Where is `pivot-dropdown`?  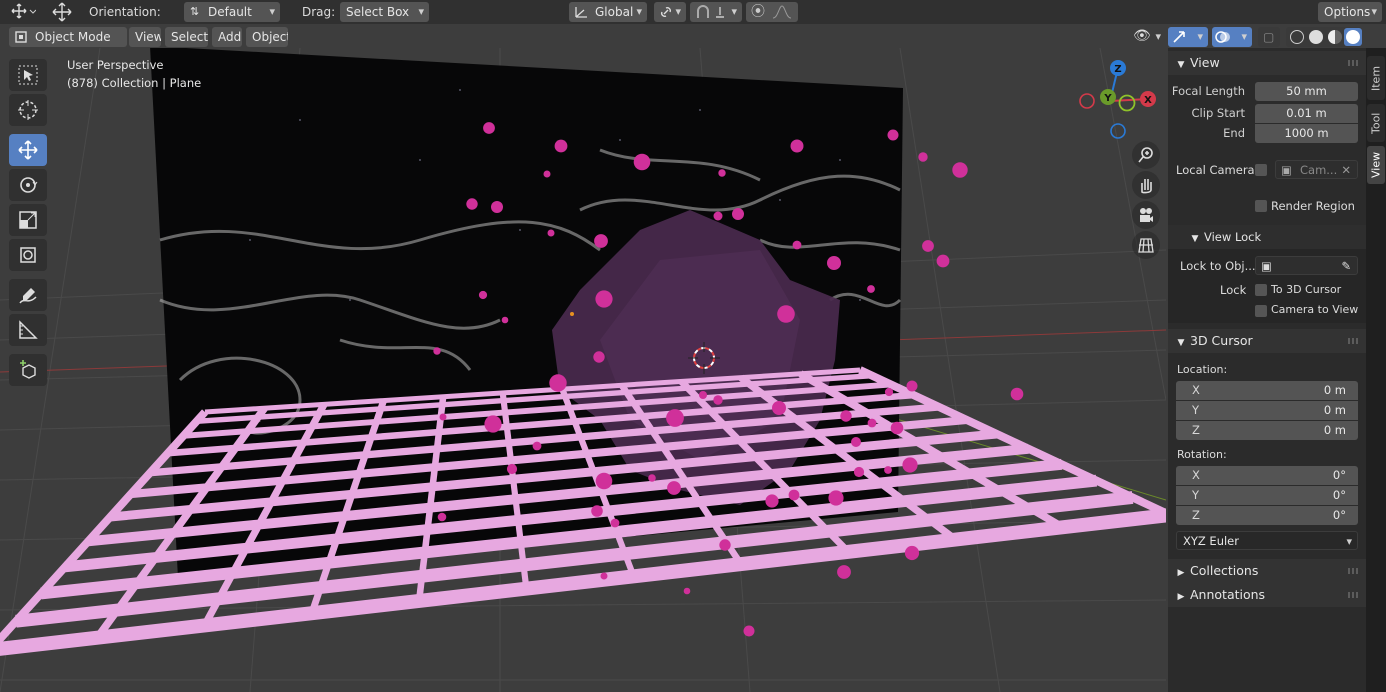 pivot-dropdown is located at coordinates (670, 12).